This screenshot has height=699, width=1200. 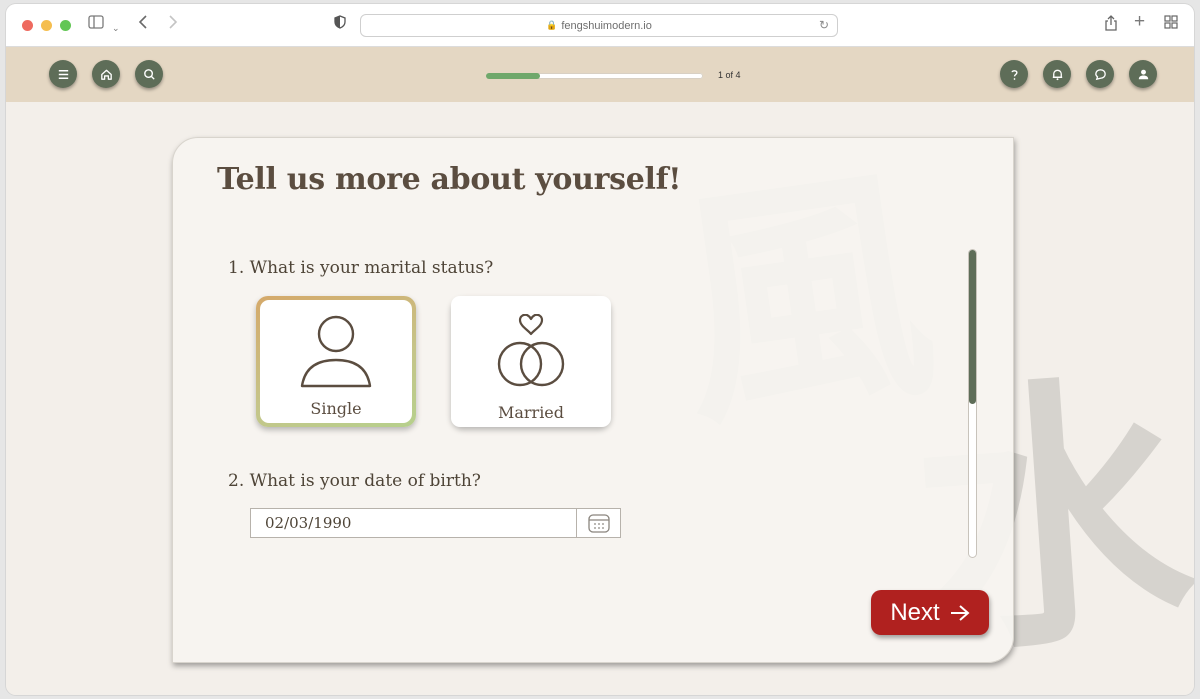 What do you see at coordinates (27, 25) in the screenshot?
I see `close-window-button` at bounding box center [27, 25].